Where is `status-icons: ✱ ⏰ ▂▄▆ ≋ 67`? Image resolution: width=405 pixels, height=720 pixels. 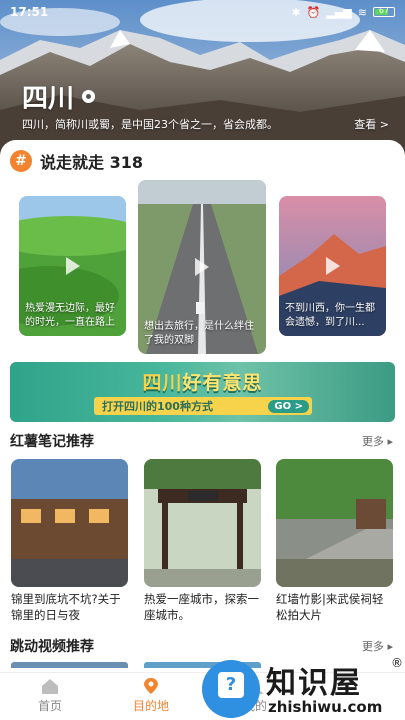 status-icons: ✱ ⏰ ▂▄▆ ≋ 67 is located at coordinates (343, 12).